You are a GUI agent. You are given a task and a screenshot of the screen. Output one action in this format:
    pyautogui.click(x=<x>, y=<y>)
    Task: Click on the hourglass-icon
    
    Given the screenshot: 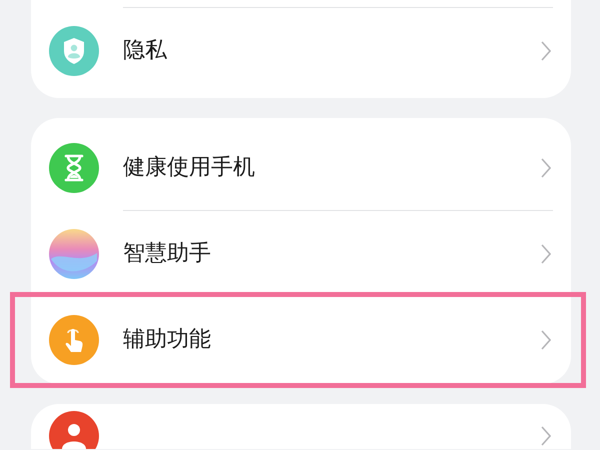 What is the action you would take?
    pyautogui.click(x=74, y=167)
    